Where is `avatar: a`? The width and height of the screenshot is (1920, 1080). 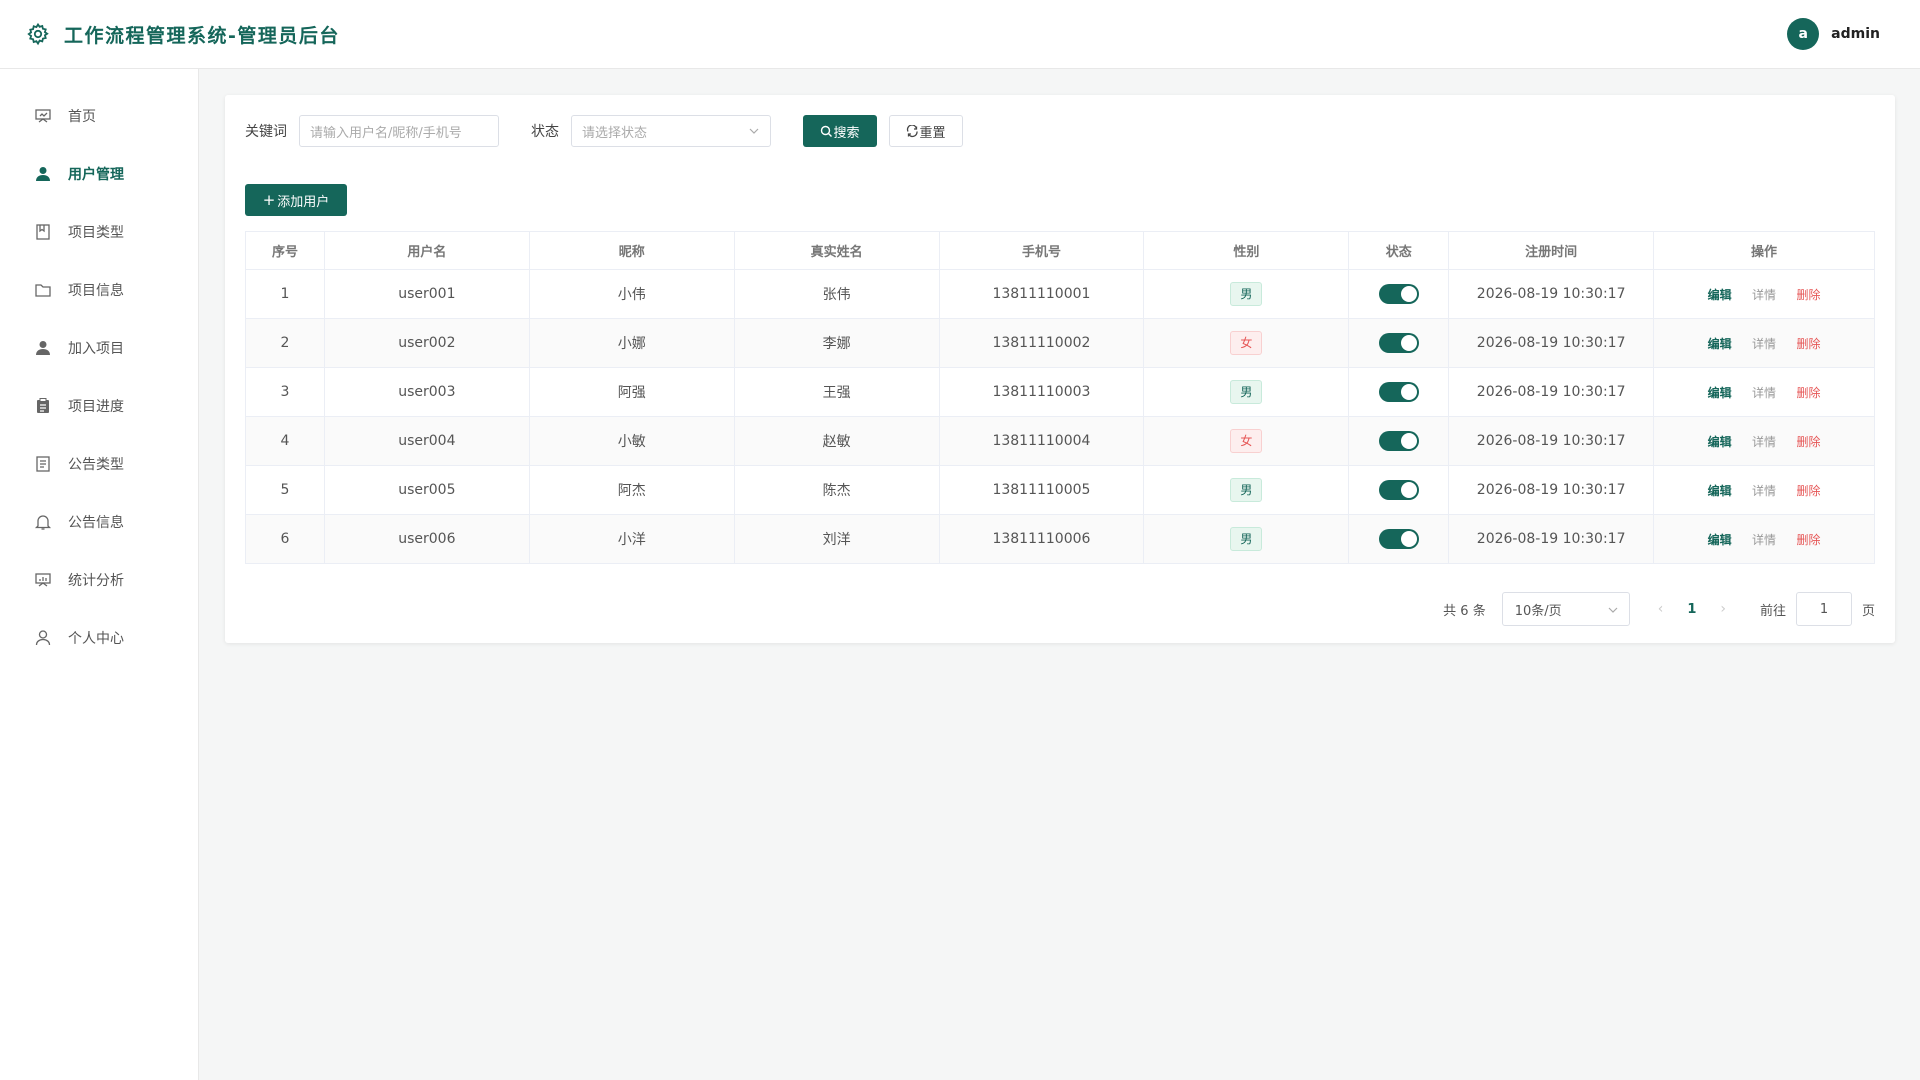
avatar: a is located at coordinates (1803, 34).